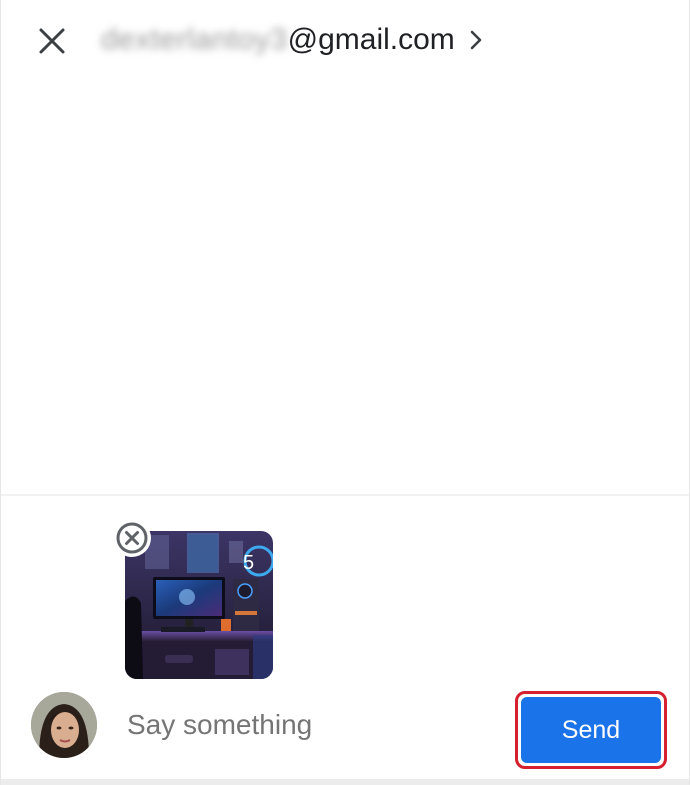  What do you see at coordinates (345, 782) in the screenshot?
I see `bottom-edge` at bounding box center [345, 782].